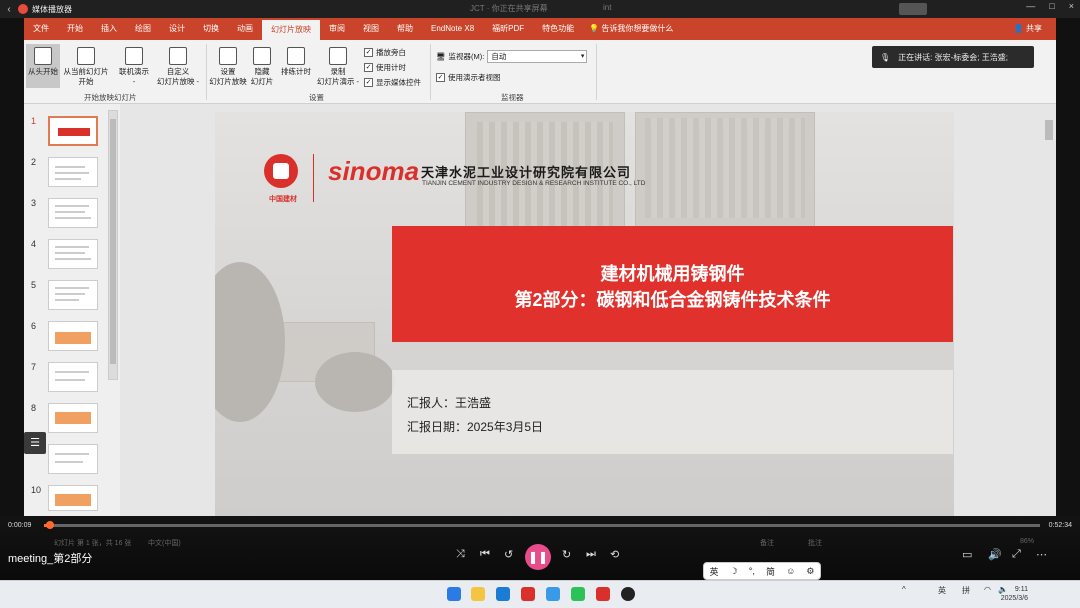 This screenshot has height=608, width=1080. What do you see at coordinates (385, 67) in the screenshot?
I see `use-timings-checkbox: ✓ 使用计时` at bounding box center [385, 67].